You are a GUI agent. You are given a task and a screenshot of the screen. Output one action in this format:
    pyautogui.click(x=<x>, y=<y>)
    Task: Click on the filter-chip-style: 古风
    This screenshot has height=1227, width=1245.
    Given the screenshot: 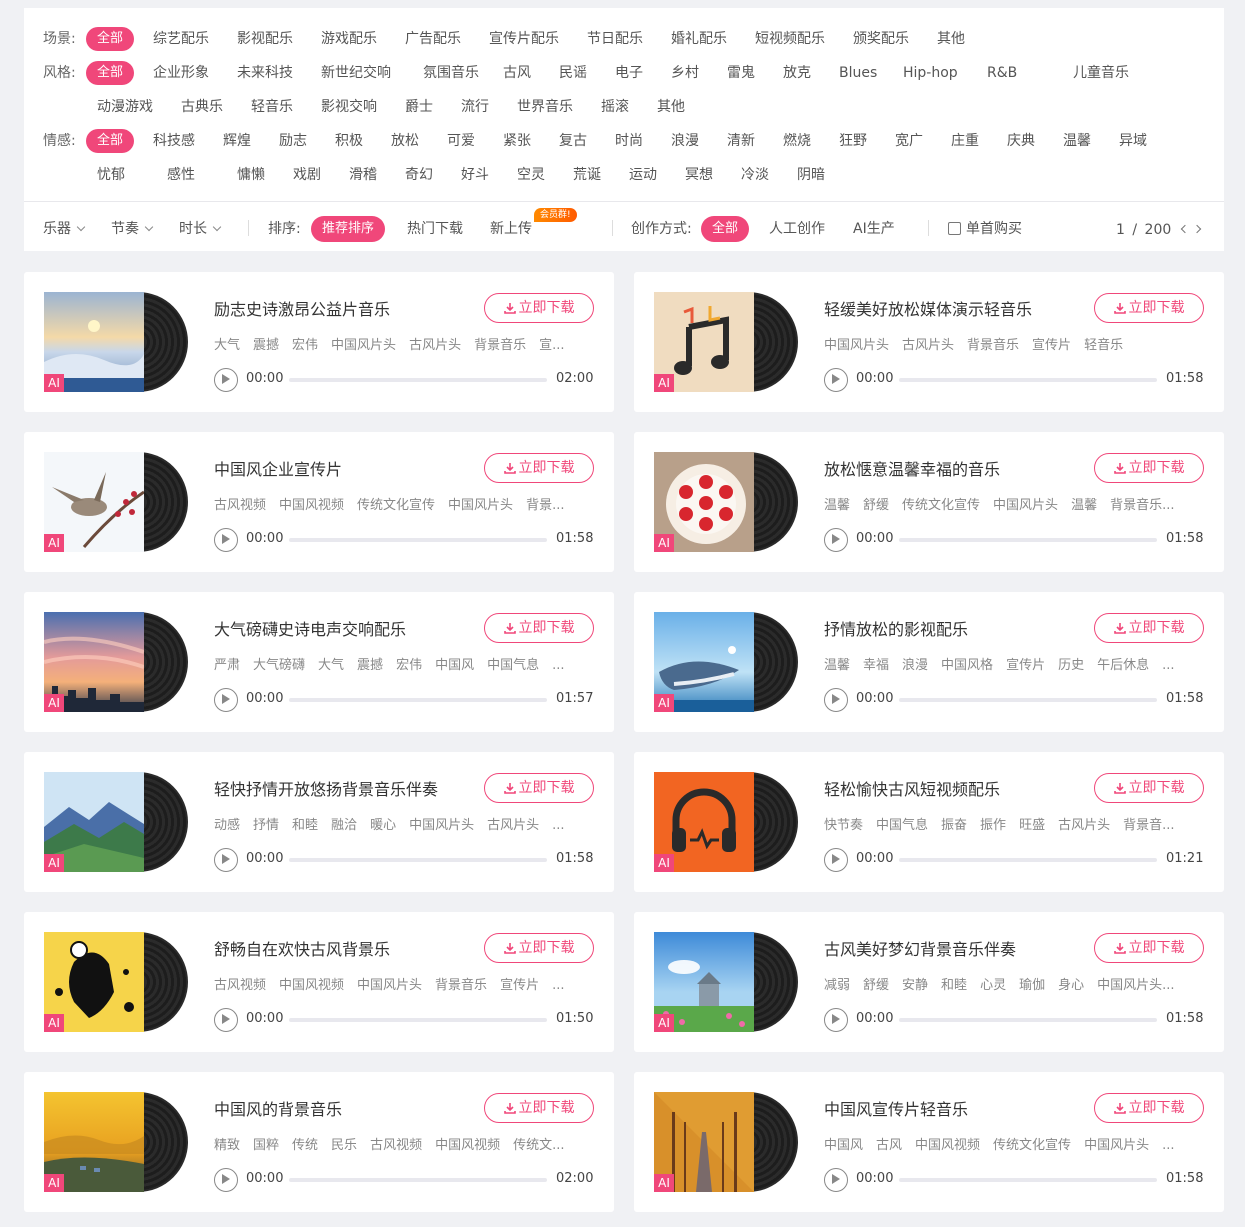 What is the action you would take?
    pyautogui.click(x=517, y=73)
    